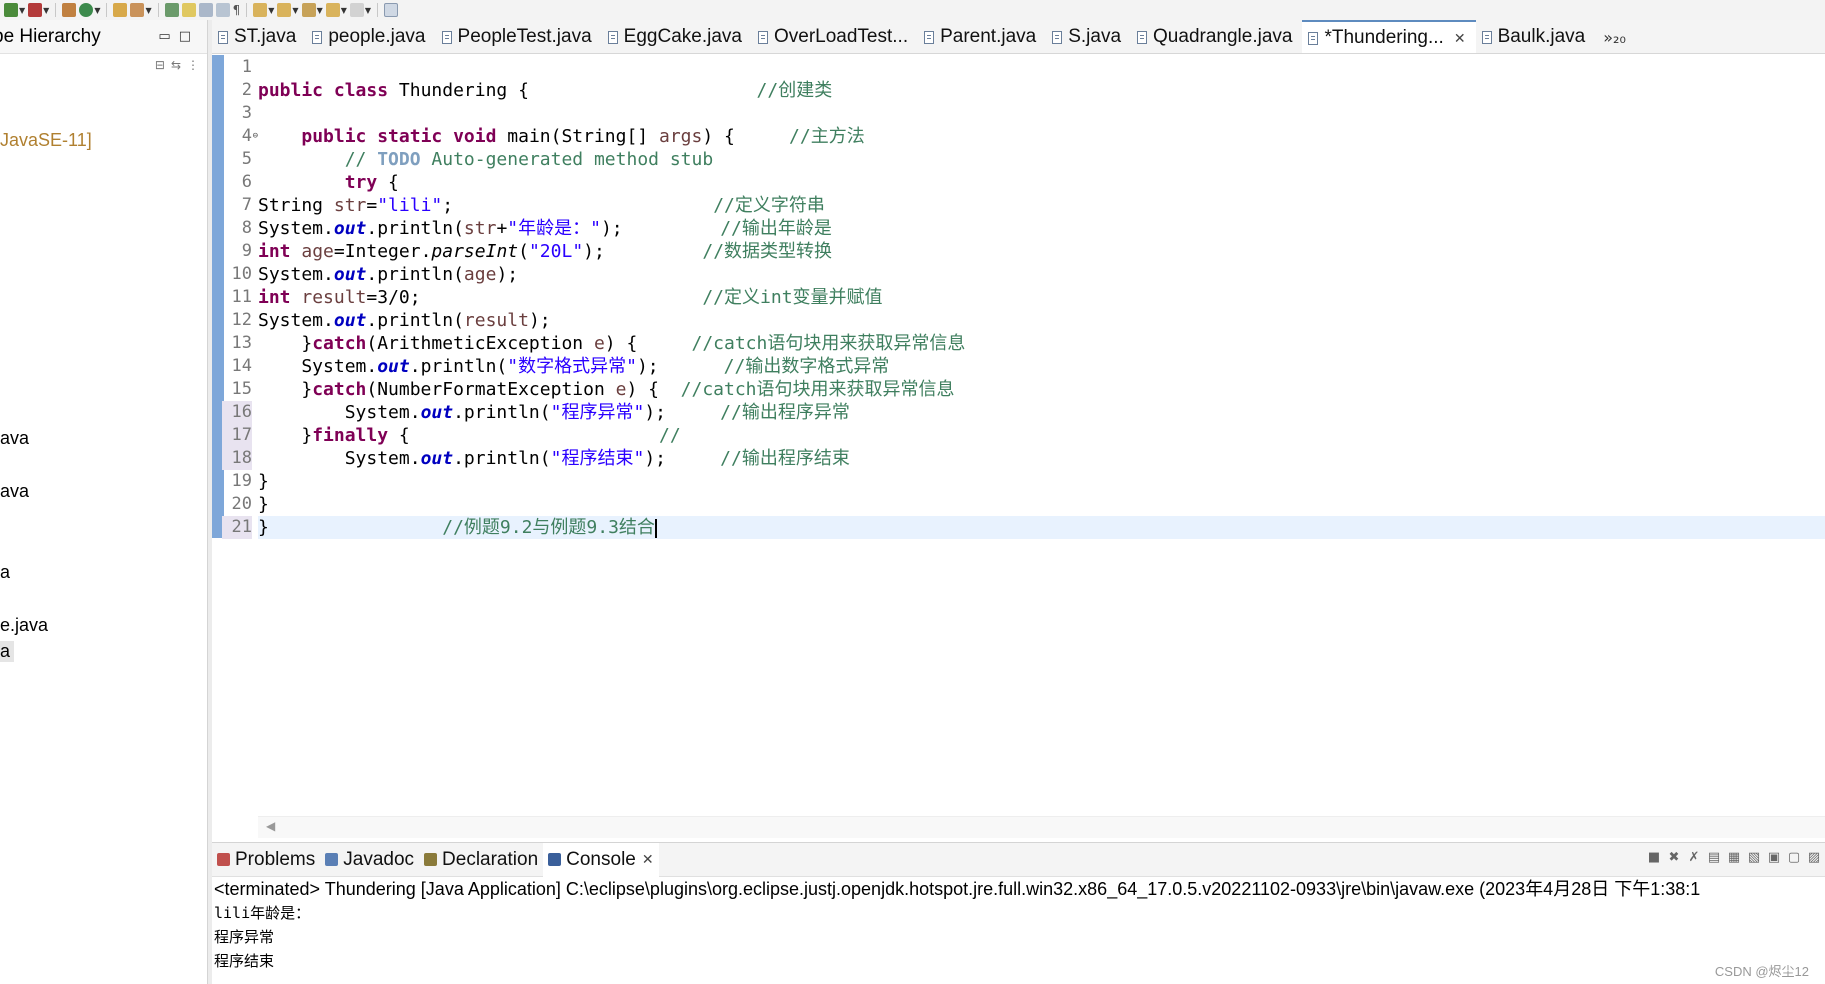 This screenshot has width=1825, height=984. What do you see at coordinates (360, 10) in the screenshot?
I see `forward-button: ▼` at bounding box center [360, 10].